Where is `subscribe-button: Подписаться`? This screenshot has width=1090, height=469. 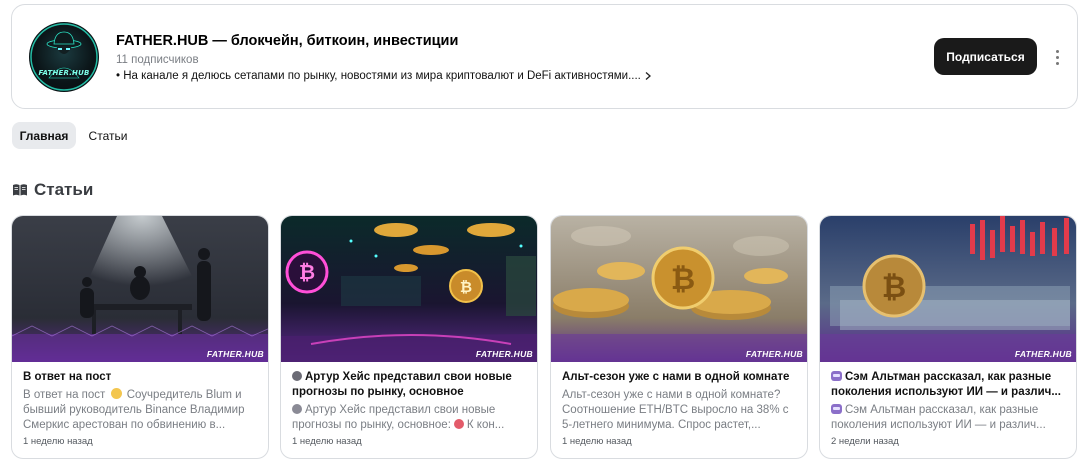 subscribe-button: Подписаться is located at coordinates (985, 56).